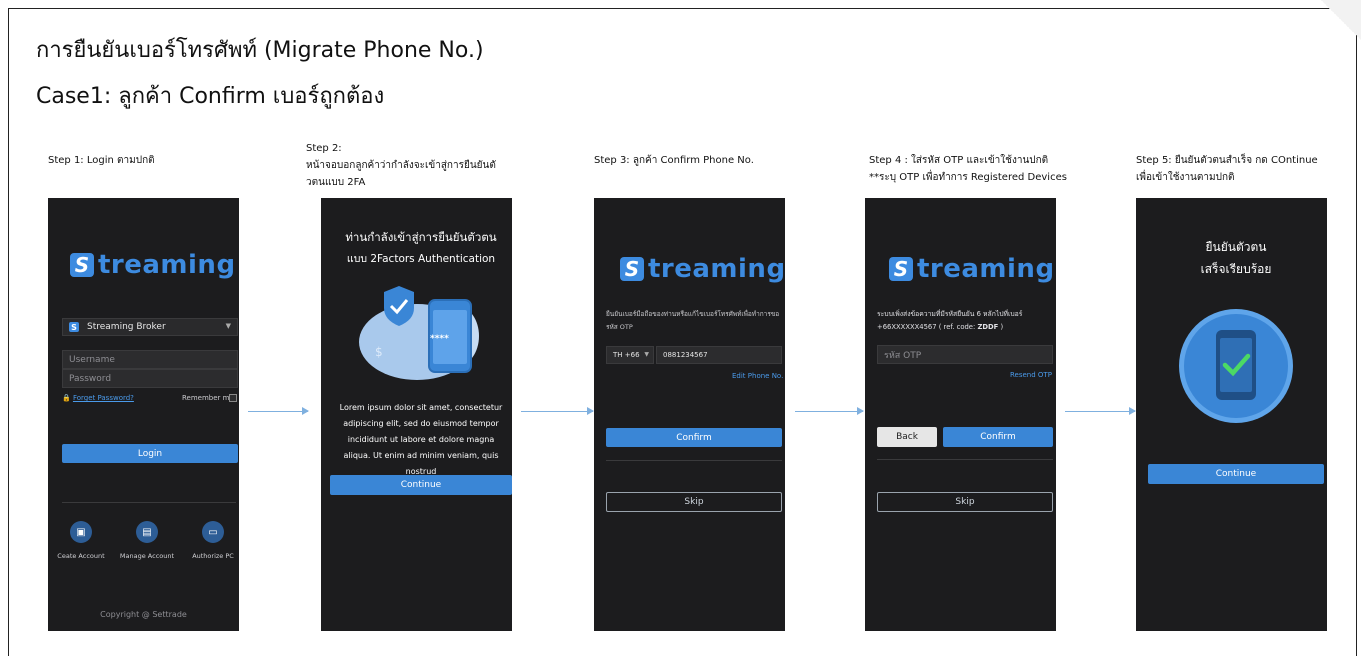 Image resolution: width=1365 pixels, height=656 pixels. Describe the element at coordinates (143, 614) in the screenshot. I see `copyright-text: Copyright @ Settrade` at that location.